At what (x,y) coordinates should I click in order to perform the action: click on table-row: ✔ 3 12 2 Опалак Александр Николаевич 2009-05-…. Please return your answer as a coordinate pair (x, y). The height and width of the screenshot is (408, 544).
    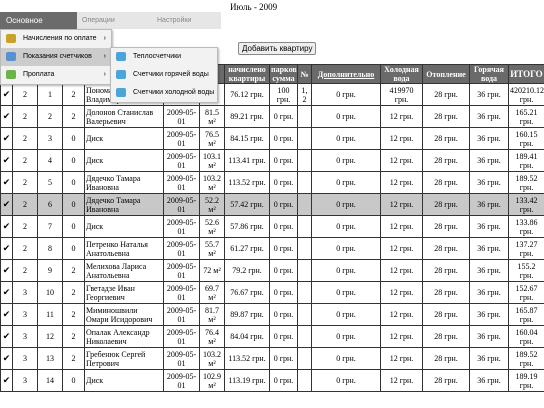
    Looking at the image, I should click on (272, 336).